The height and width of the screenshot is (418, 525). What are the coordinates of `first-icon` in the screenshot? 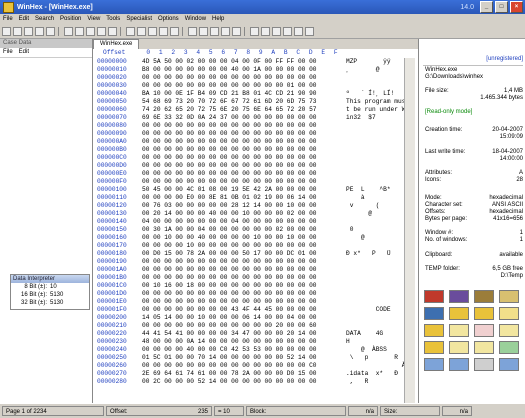 It's located at (225, 31).